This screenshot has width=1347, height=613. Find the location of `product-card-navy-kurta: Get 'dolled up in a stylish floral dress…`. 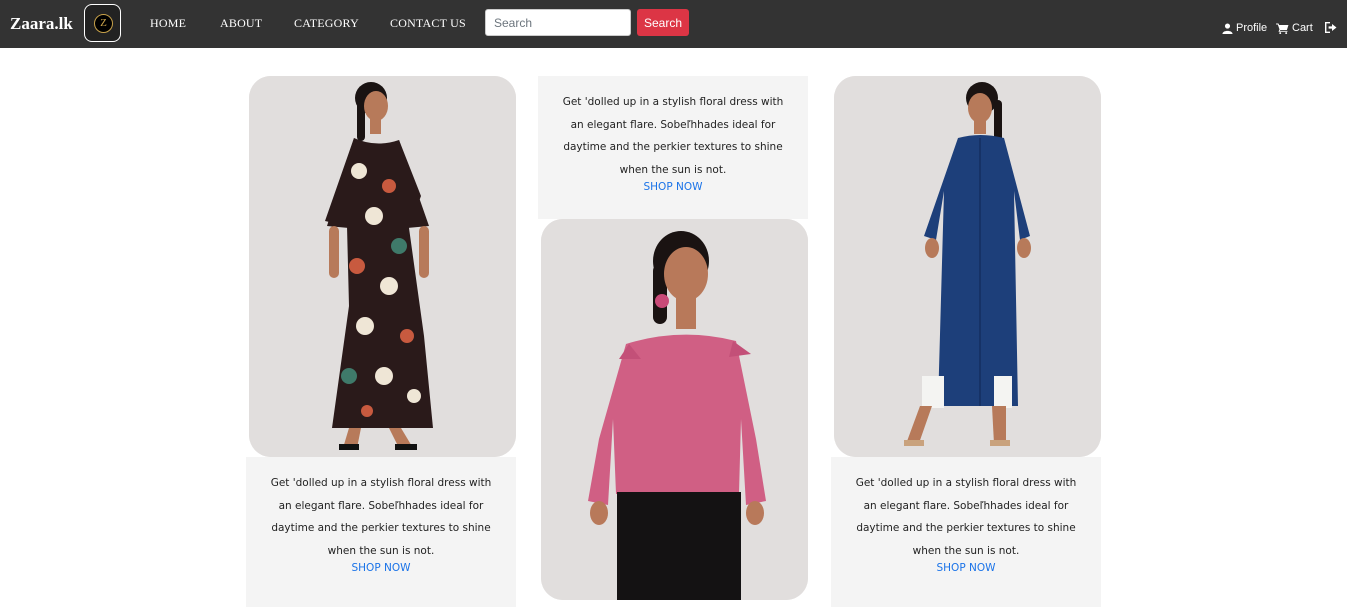

product-card-navy-kurta: Get 'dolled up in a stylish floral dress… is located at coordinates (966, 532).